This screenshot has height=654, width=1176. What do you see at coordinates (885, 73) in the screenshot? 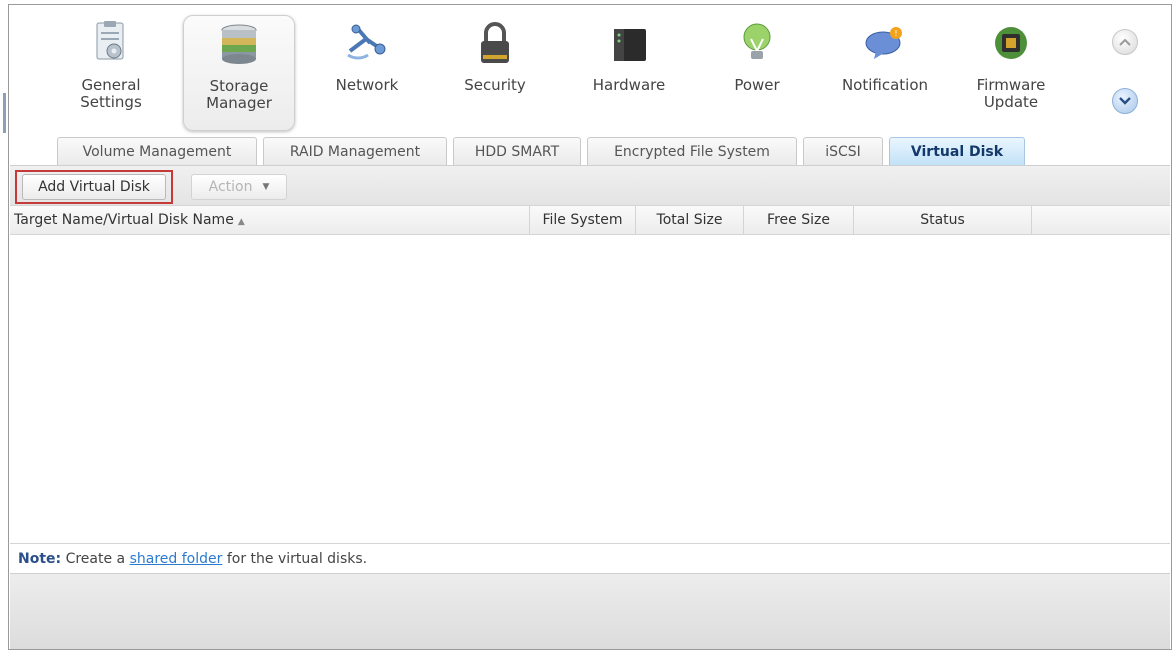
I see `app-notification: ! Notification` at bounding box center [885, 73].